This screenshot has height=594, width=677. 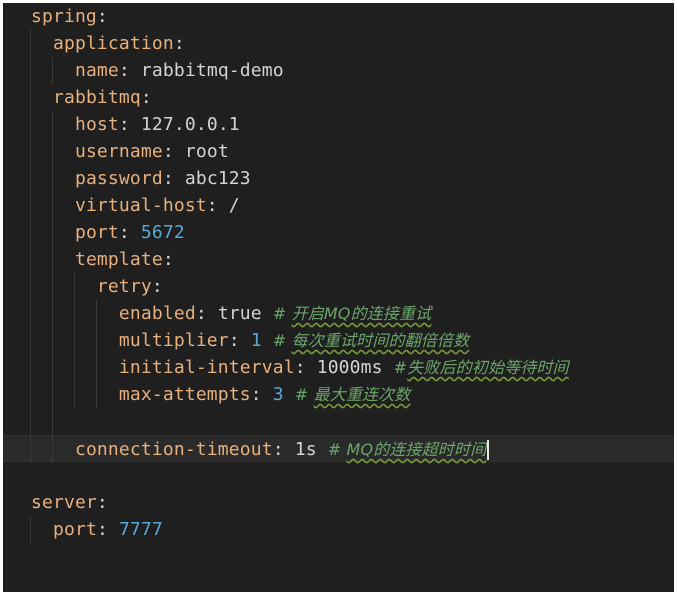 I want to click on yaml-key: multiplier, so click(x=173, y=340).